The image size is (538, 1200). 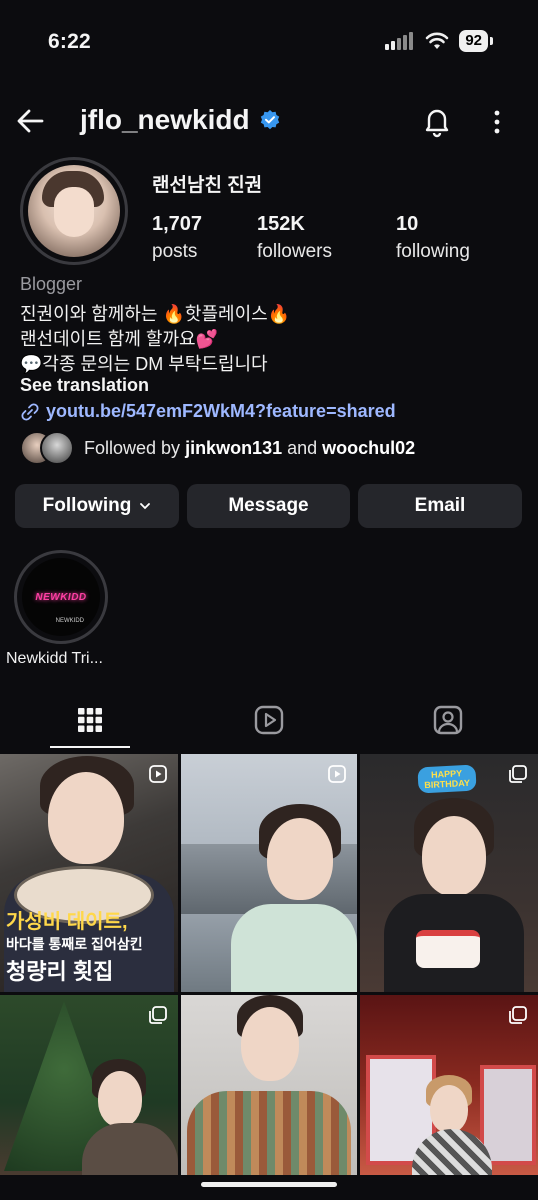 I want to click on post-tile: 가성비 데이트, 바다를 통째로 집어삼킨 청량리 횟집, so click(x=89, y=873).